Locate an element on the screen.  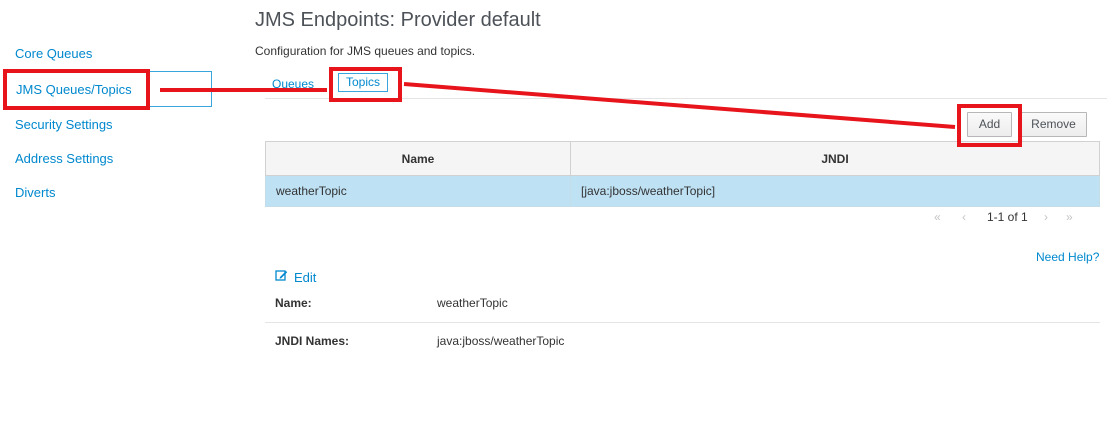
sidebar-item-core-queues: Core Queues is located at coordinates (53, 53).